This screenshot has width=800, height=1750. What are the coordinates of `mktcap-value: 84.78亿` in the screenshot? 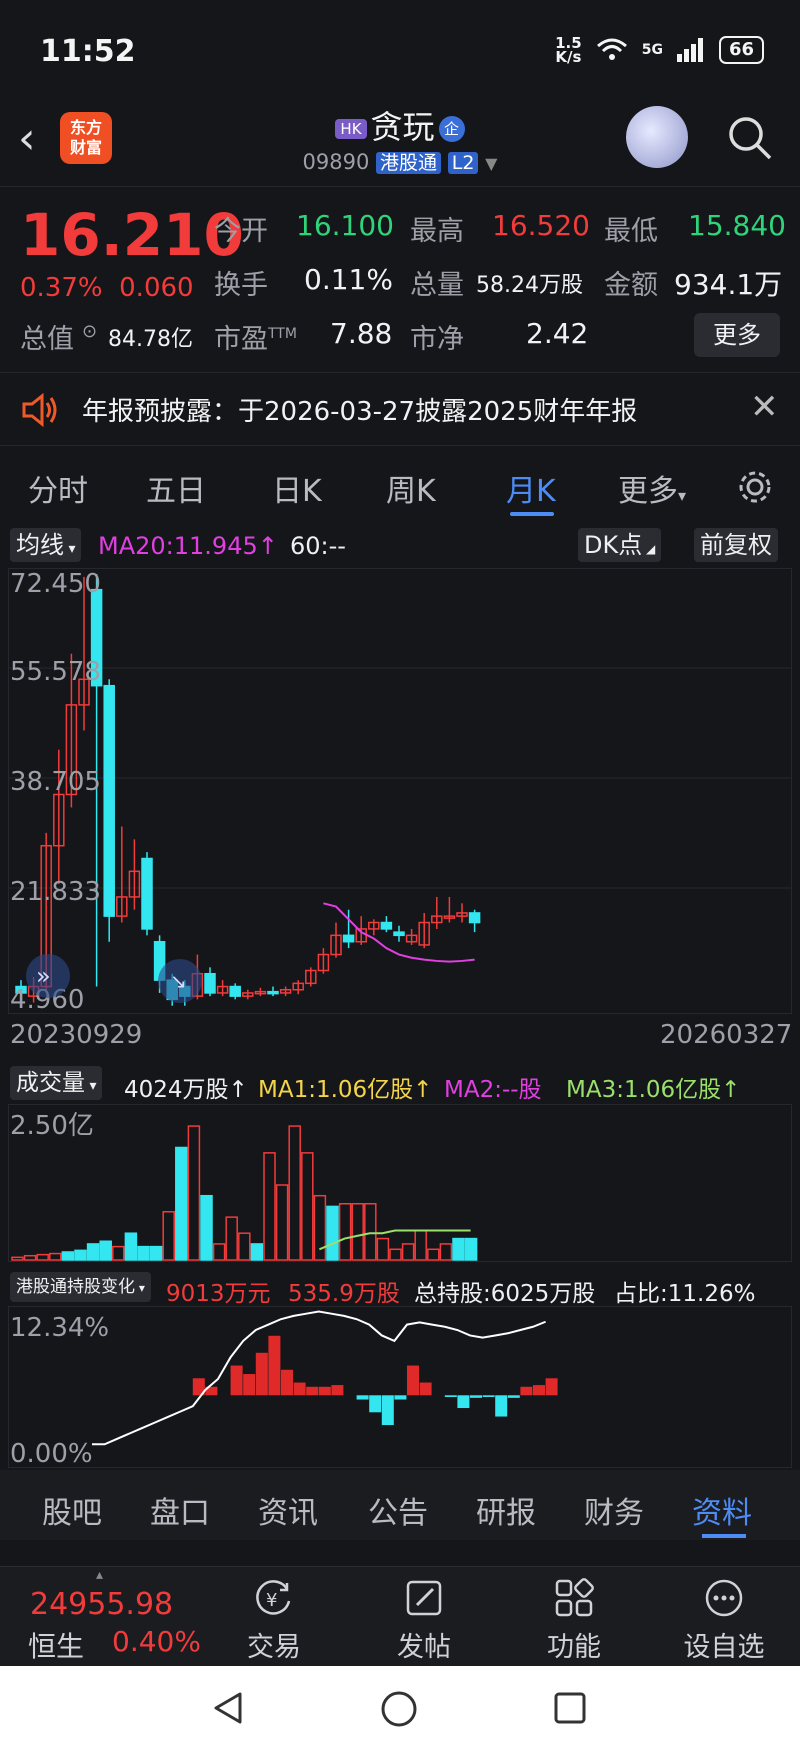 It's located at (150, 339).